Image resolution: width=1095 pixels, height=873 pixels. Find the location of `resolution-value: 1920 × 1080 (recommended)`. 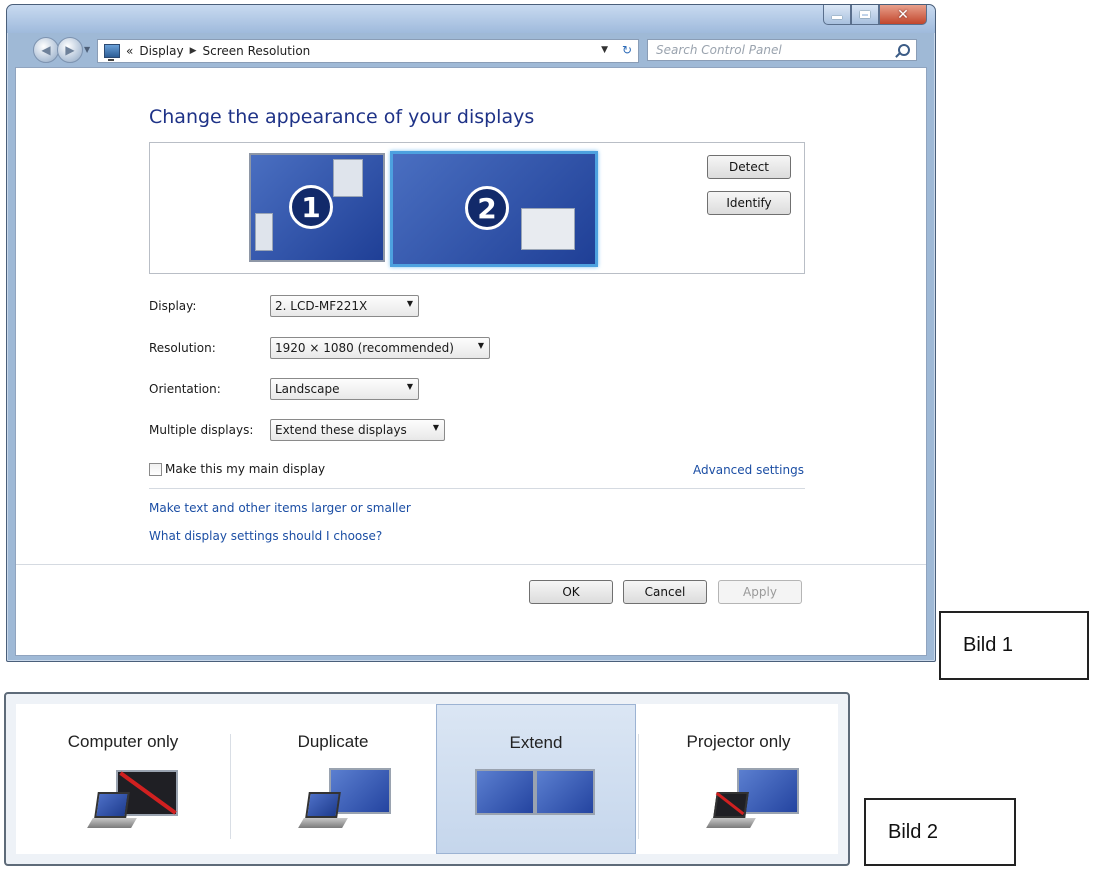

resolution-value: 1920 × 1080 (recommended) is located at coordinates (364, 348).